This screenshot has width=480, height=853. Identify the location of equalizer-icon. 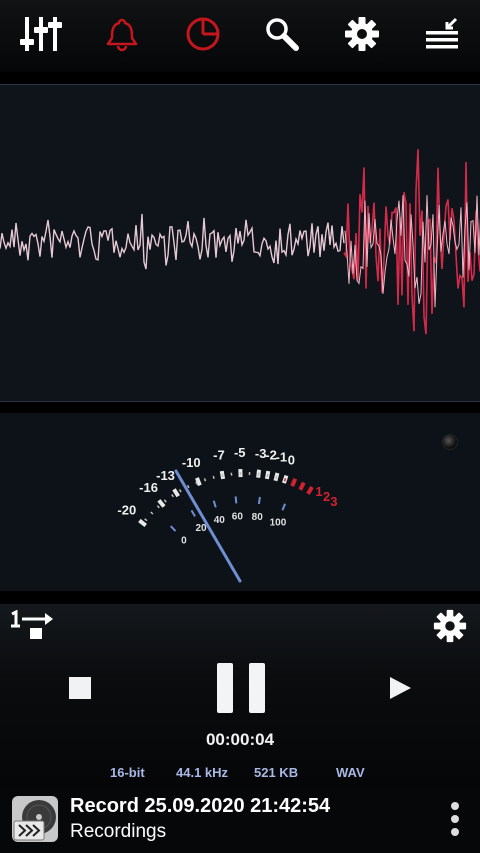
(41, 34).